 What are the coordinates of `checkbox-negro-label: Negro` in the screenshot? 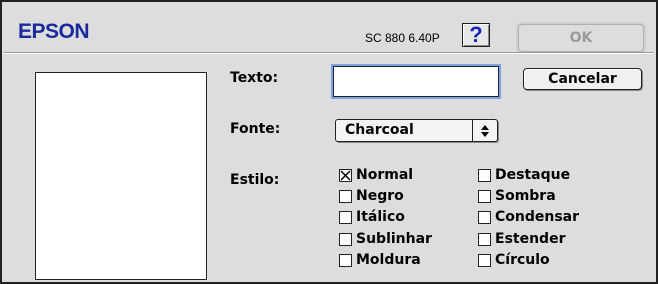 It's located at (380, 196).